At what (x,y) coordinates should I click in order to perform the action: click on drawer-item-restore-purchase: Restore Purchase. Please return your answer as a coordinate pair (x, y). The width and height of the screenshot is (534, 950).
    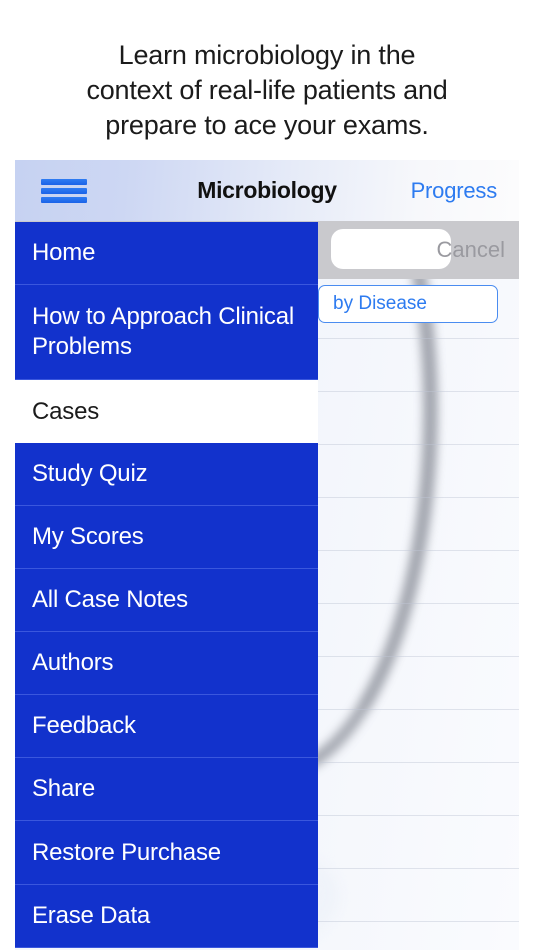
    Looking at the image, I should click on (166, 853).